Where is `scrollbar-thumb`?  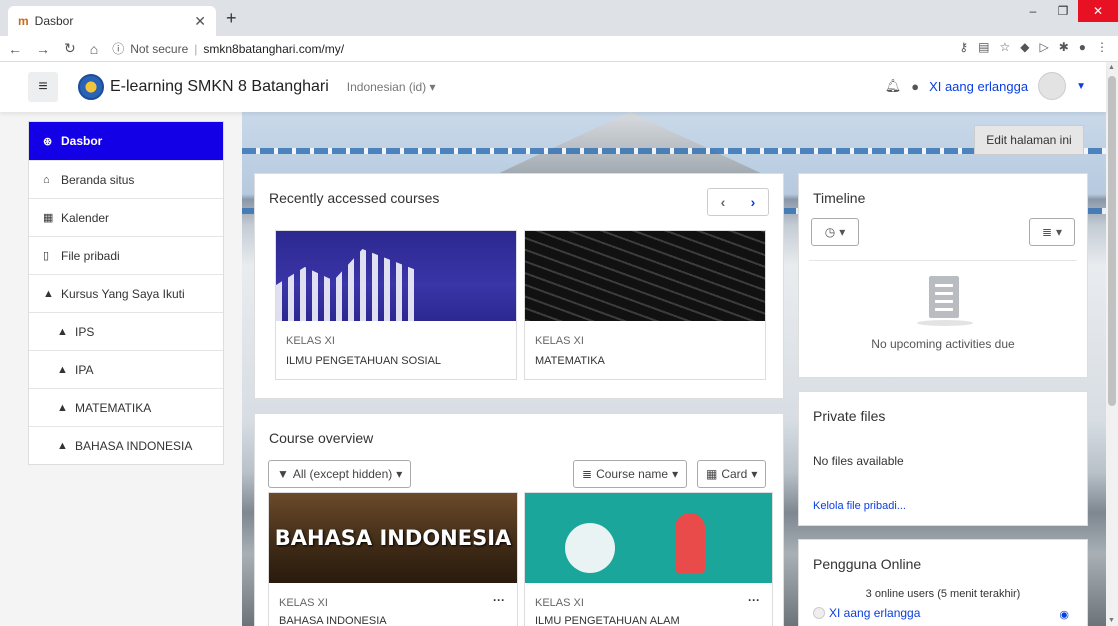
scrollbar-thumb is located at coordinates (1112, 241).